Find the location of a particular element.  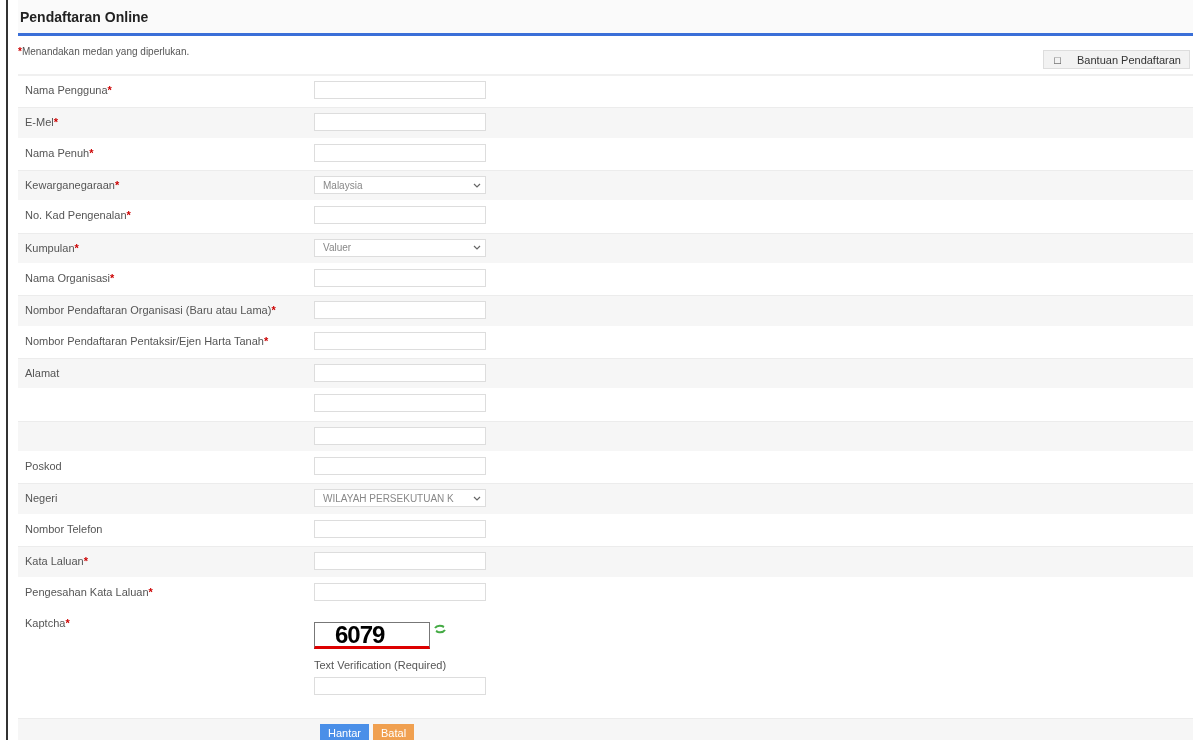

field-label: Nama Pengguna is located at coordinates (66, 90).